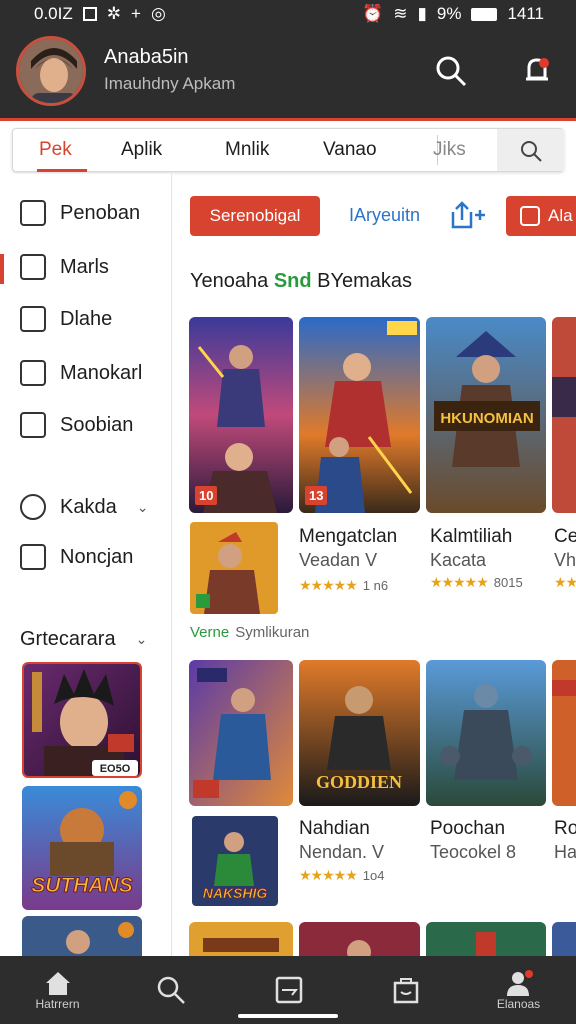 This screenshot has width=576, height=1024. Describe the element at coordinates (86, 318) in the screenshot. I see `sidebar-item-label: Dlahe` at that location.